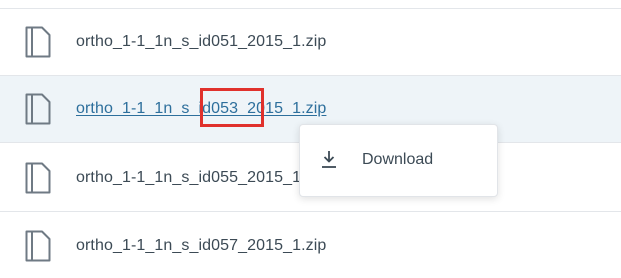 This screenshot has height=278, width=621. Describe the element at coordinates (201, 246) in the screenshot. I see `file-name: ortho_1-1_1n_s_id057_2015_1.zip` at that location.